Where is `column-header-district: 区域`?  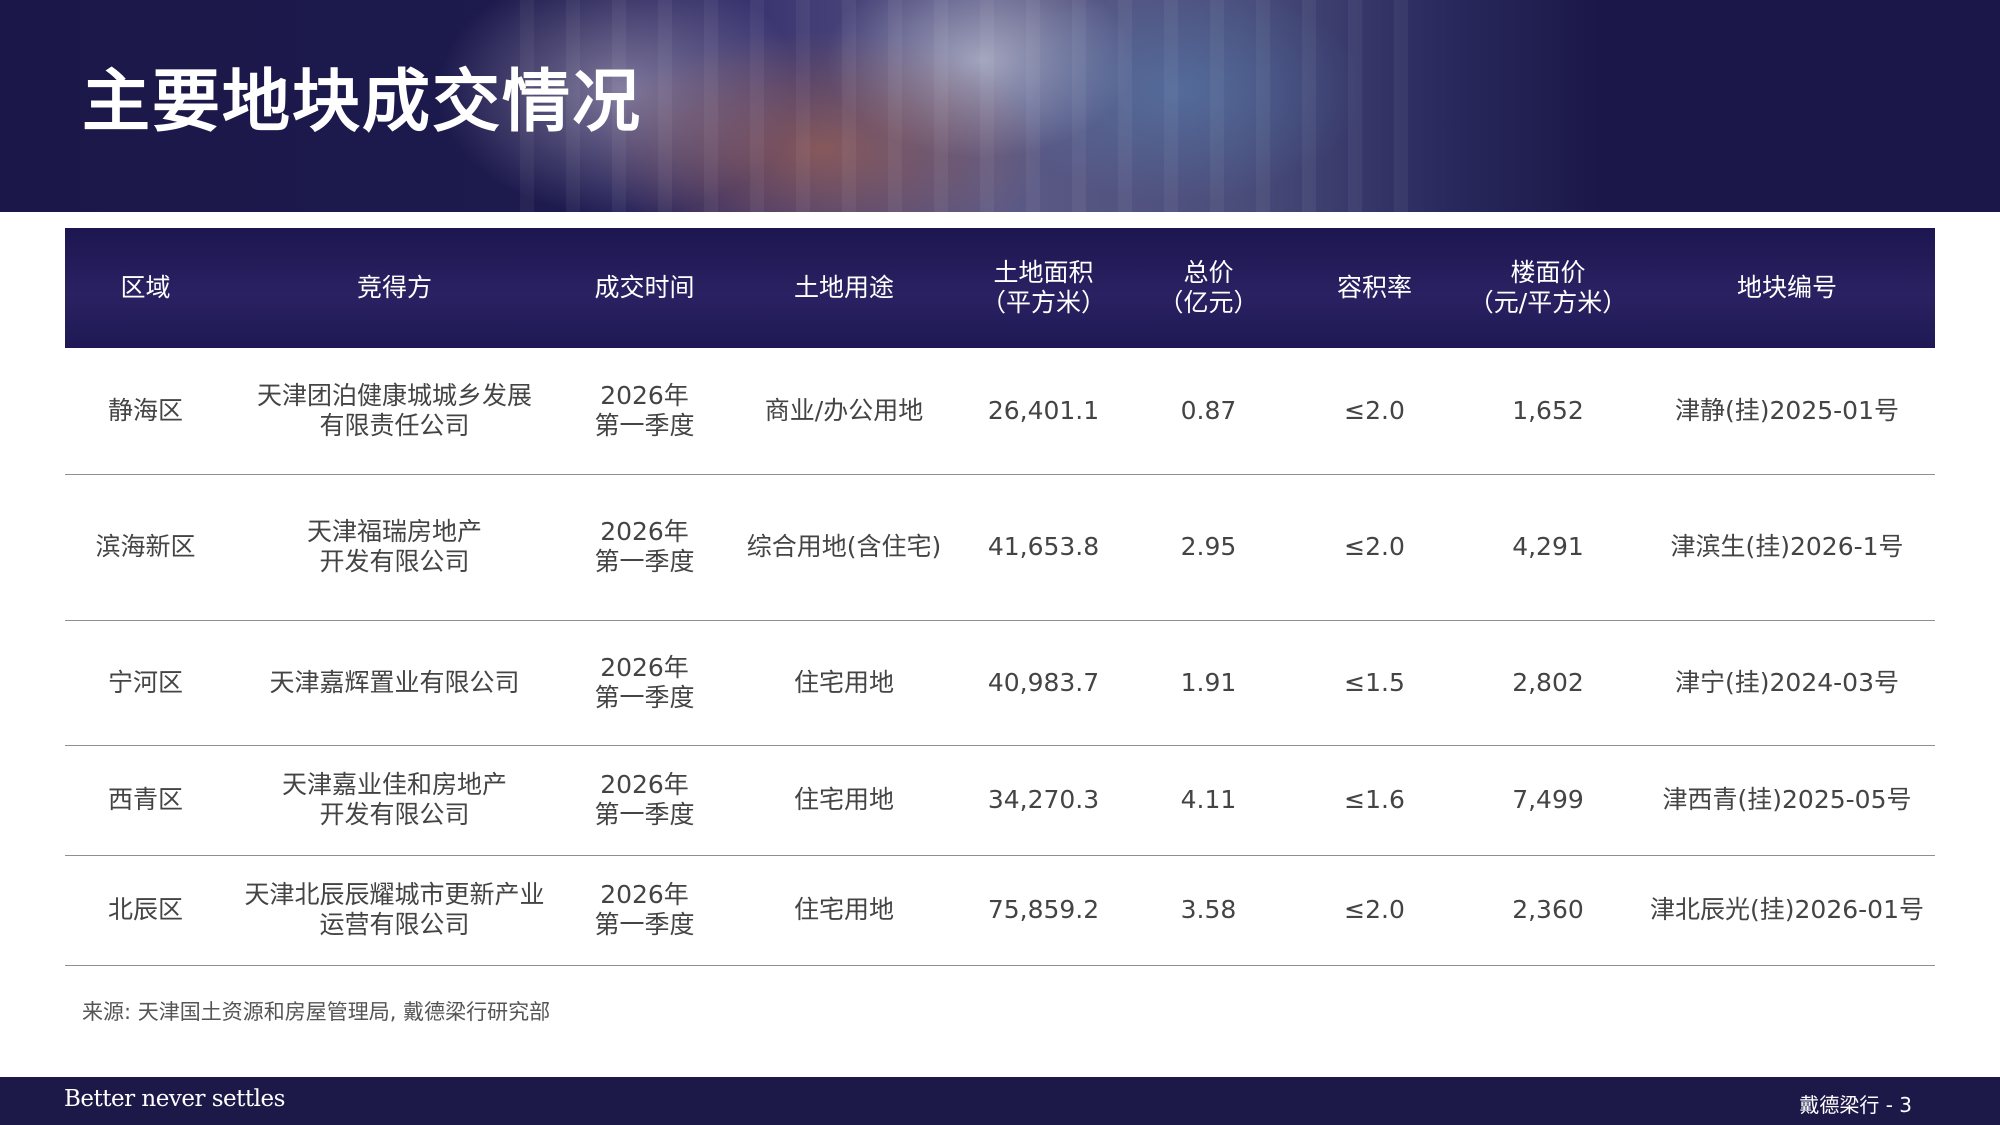 column-header-district: 区域 is located at coordinates (145, 288).